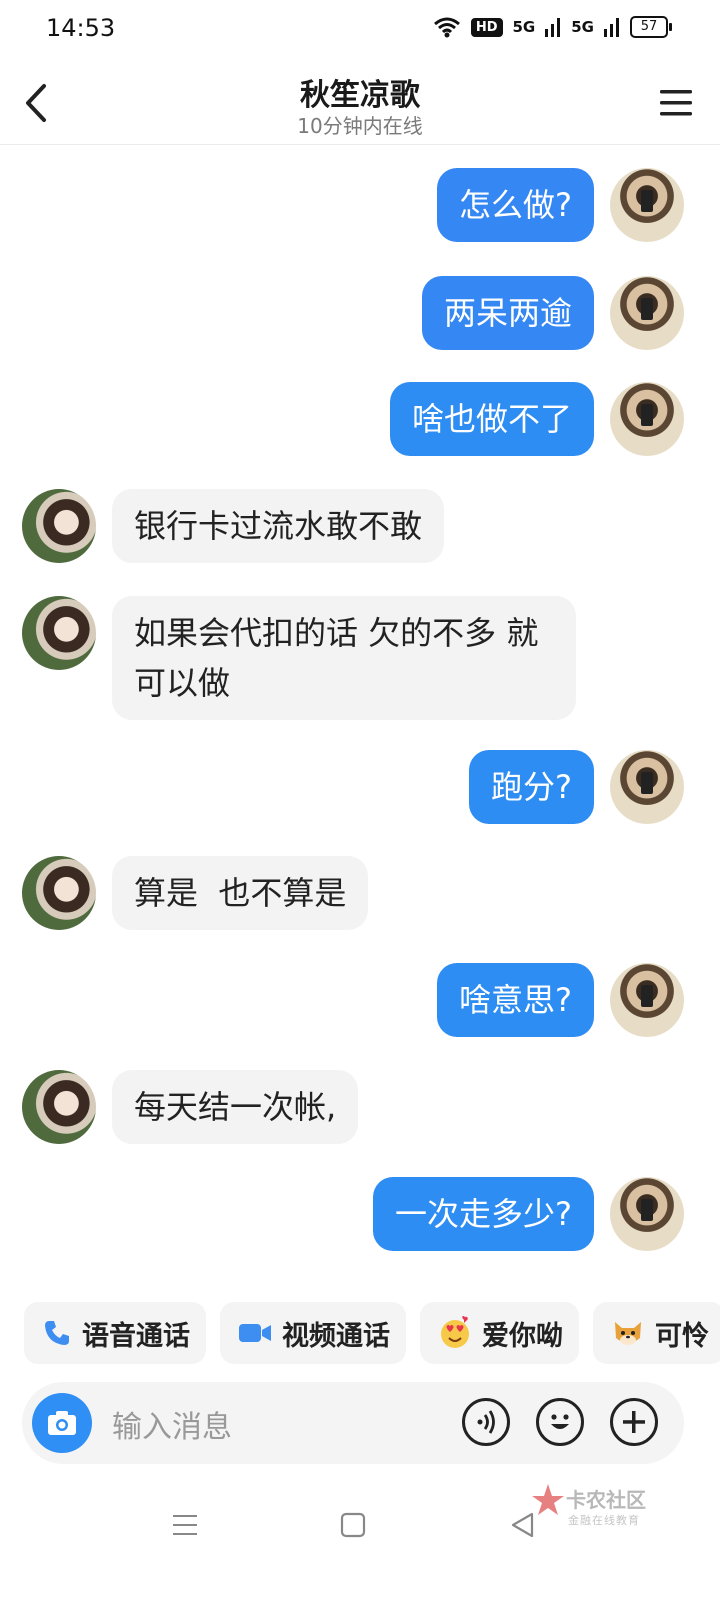 The image size is (720, 1600). Describe the element at coordinates (486, 27) in the screenshot. I see `hd-voice-icon: HD` at that location.